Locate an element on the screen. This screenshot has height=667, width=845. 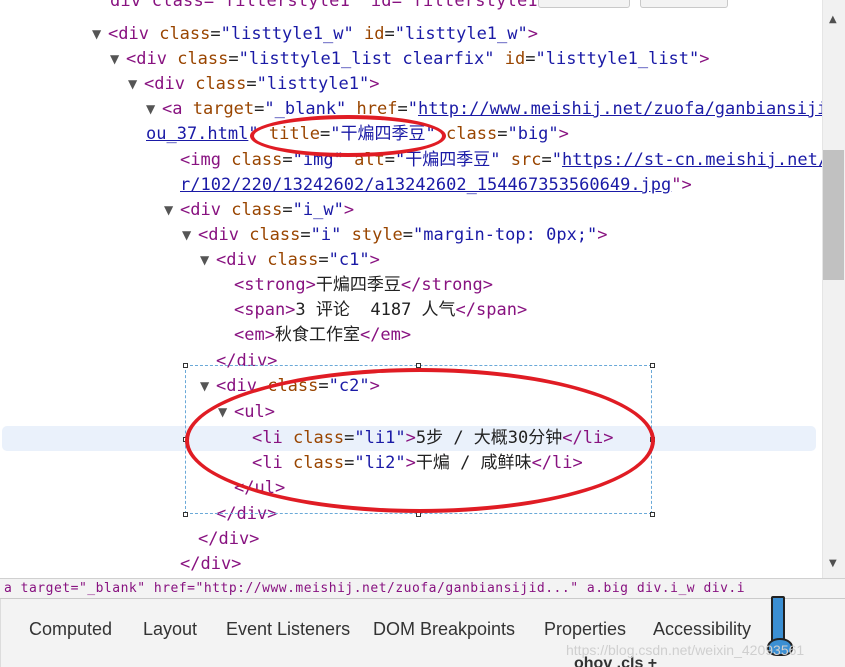
tab-bar-divider is located at coordinates (0, 633).